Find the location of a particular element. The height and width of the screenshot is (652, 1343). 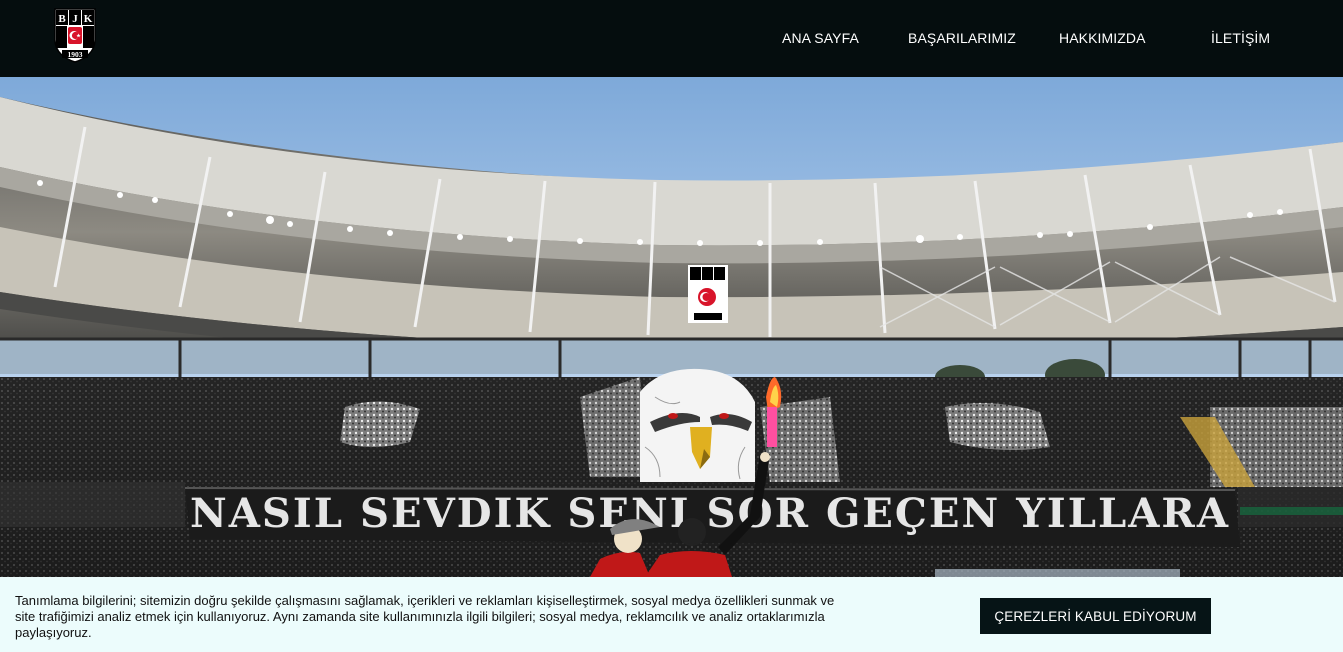

nav-achievements-link: BAŞARILARIMIZ is located at coordinates (962, 38).